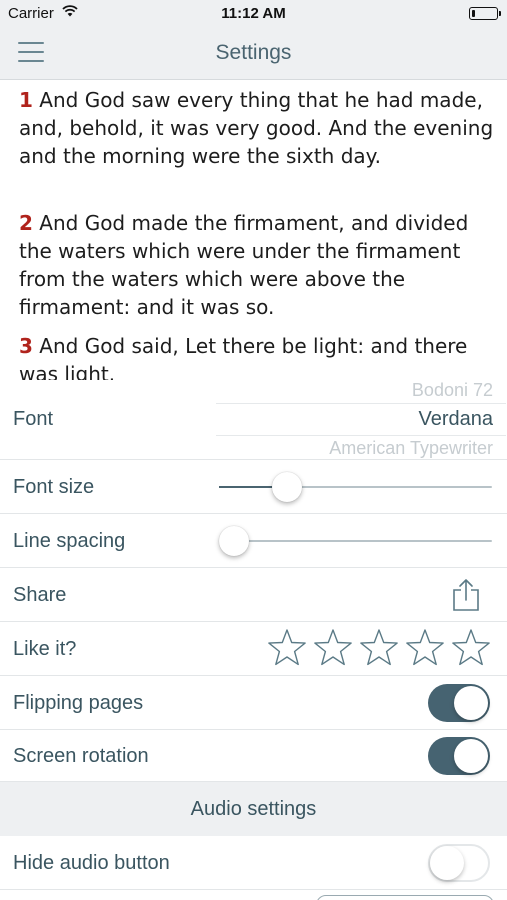 The width and height of the screenshot is (507, 900). I want to click on hide-audio-toggle, so click(459, 863).